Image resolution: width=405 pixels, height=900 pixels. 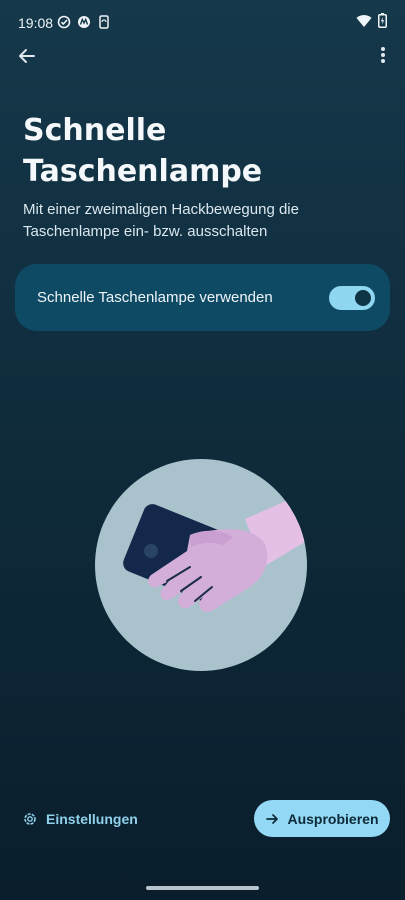 I want to click on status-time: 19:08, so click(x=36, y=23).